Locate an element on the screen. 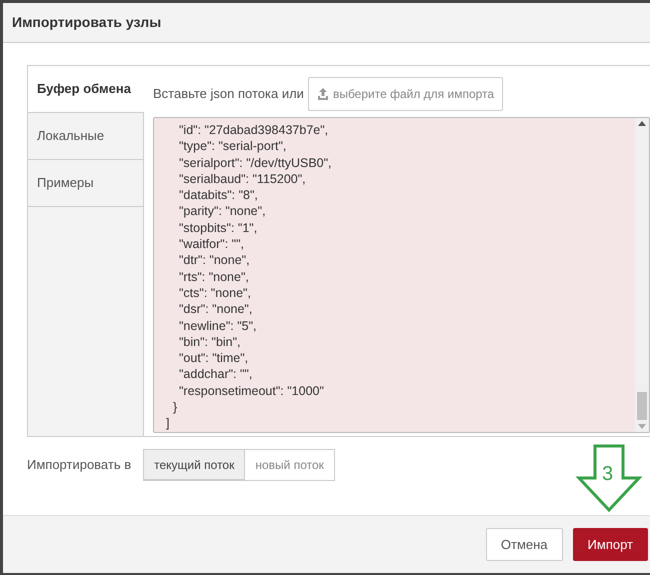  code-line: "dsr": "none", is located at coordinates (215, 309).